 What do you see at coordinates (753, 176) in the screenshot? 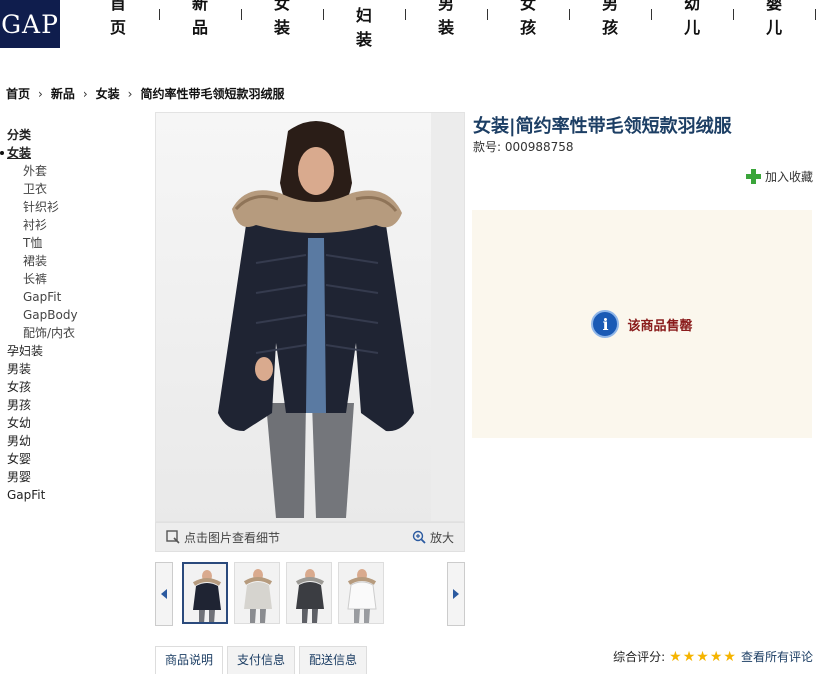
I see `plus-icon` at bounding box center [753, 176].